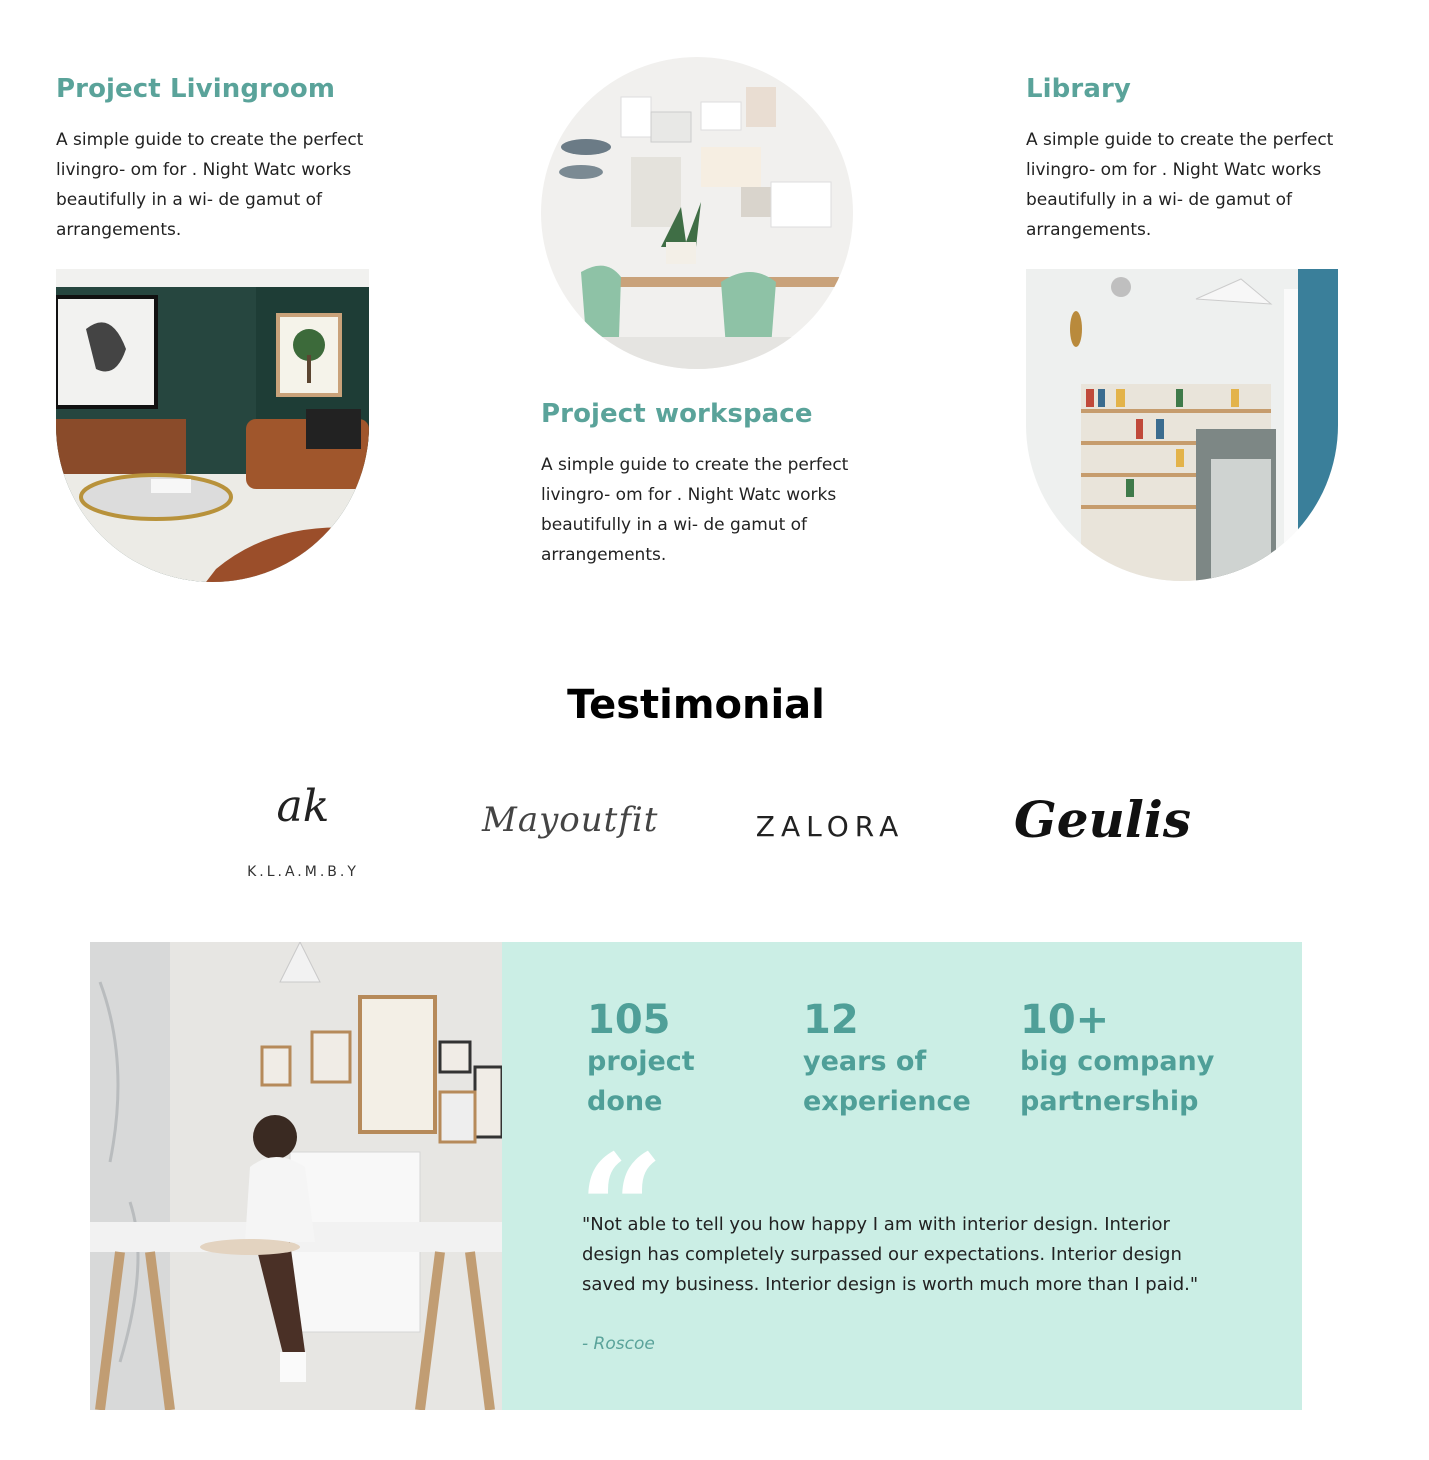  I want to click on library-photo, so click(1182, 425).